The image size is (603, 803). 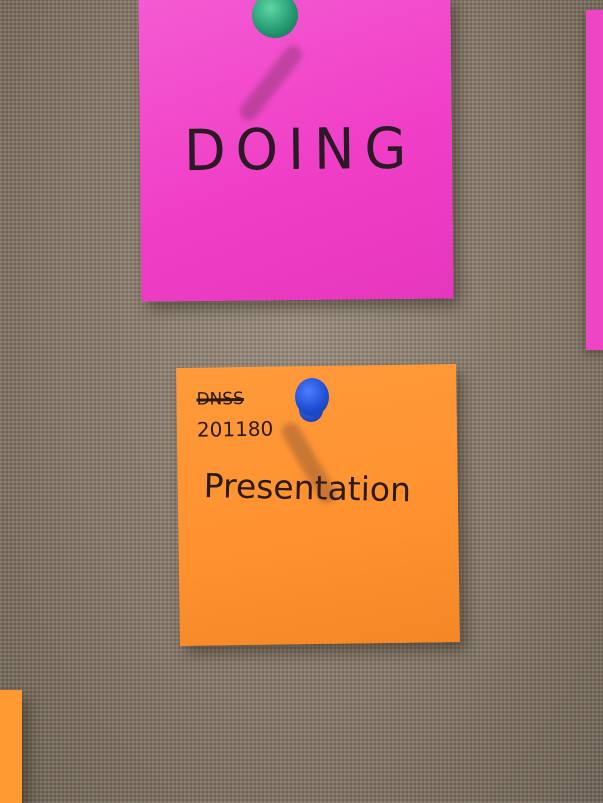 I want to click on edge-sticky-note-orange, so click(x=11, y=746).